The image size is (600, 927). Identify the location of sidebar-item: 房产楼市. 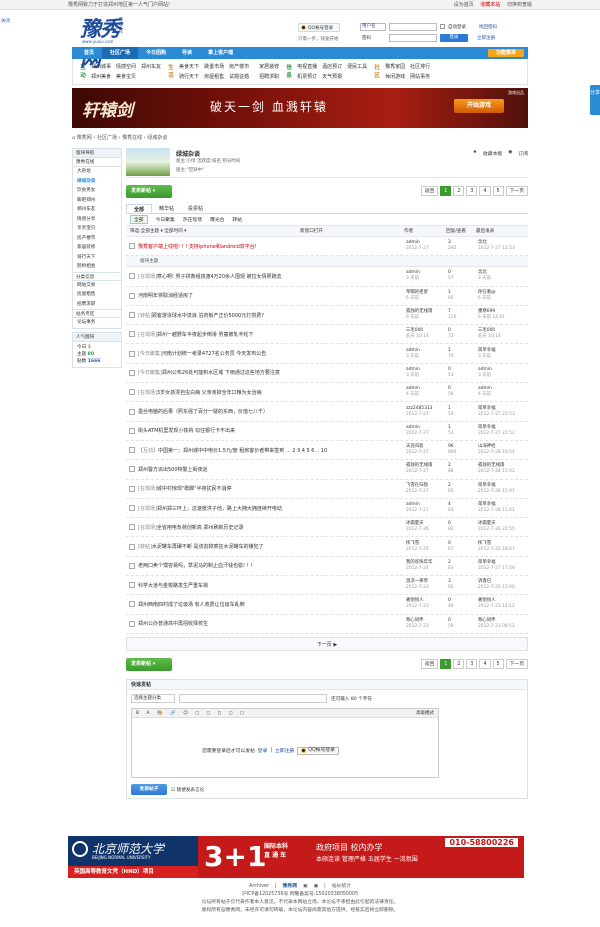
(97, 239).